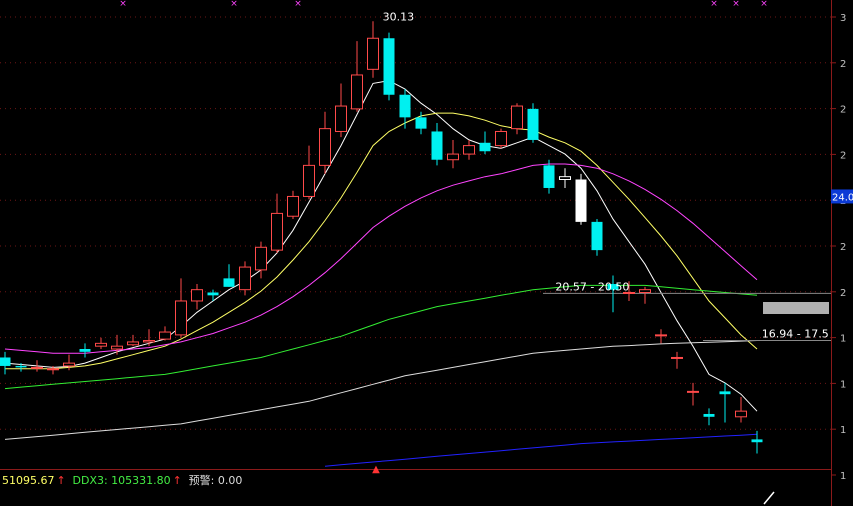 The image size is (853, 506). Describe the element at coordinates (592, 286) in the screenshot. I see `price-annotation: 20.57 - 20.50` at that location.